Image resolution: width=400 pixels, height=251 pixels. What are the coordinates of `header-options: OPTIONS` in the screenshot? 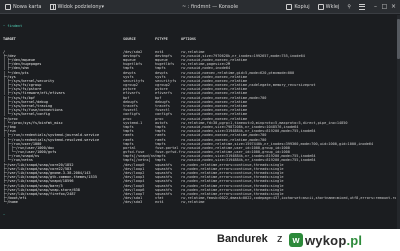 It's located at (188, 39).